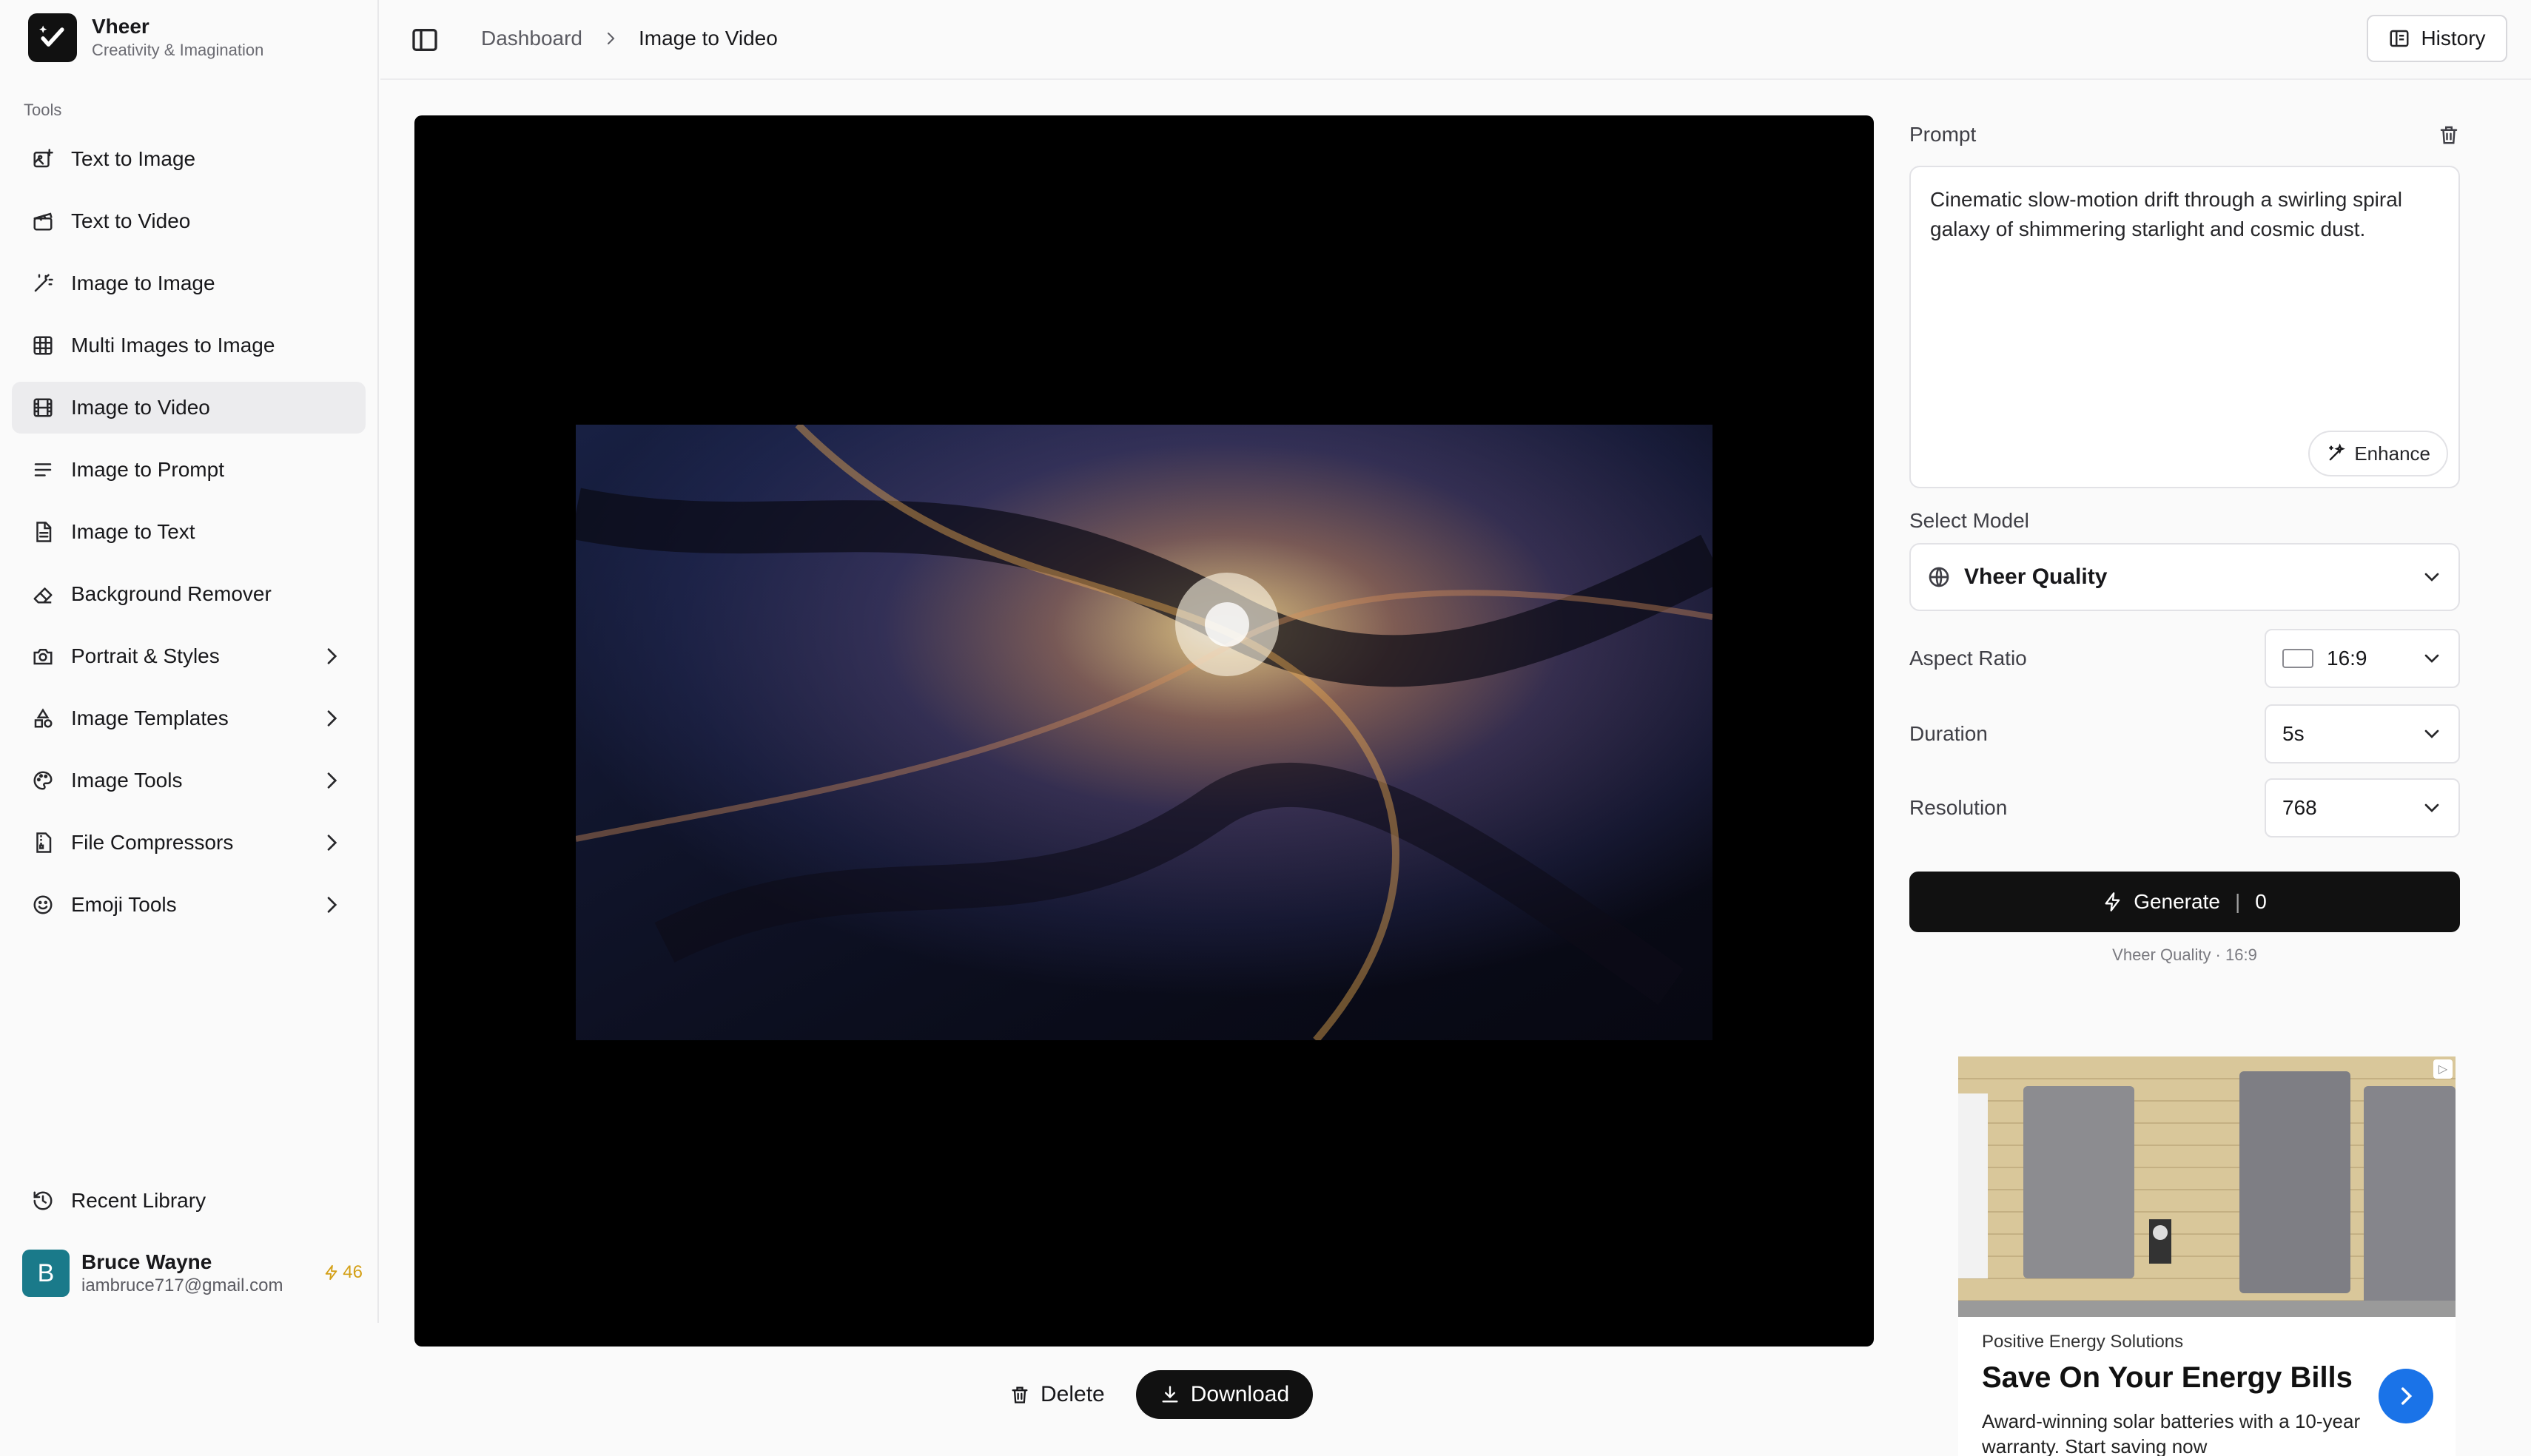  Describe the element at coordinates (1455, 40) in the screenshot. I see `topbar: Dashboard Image to Video History` at that location.